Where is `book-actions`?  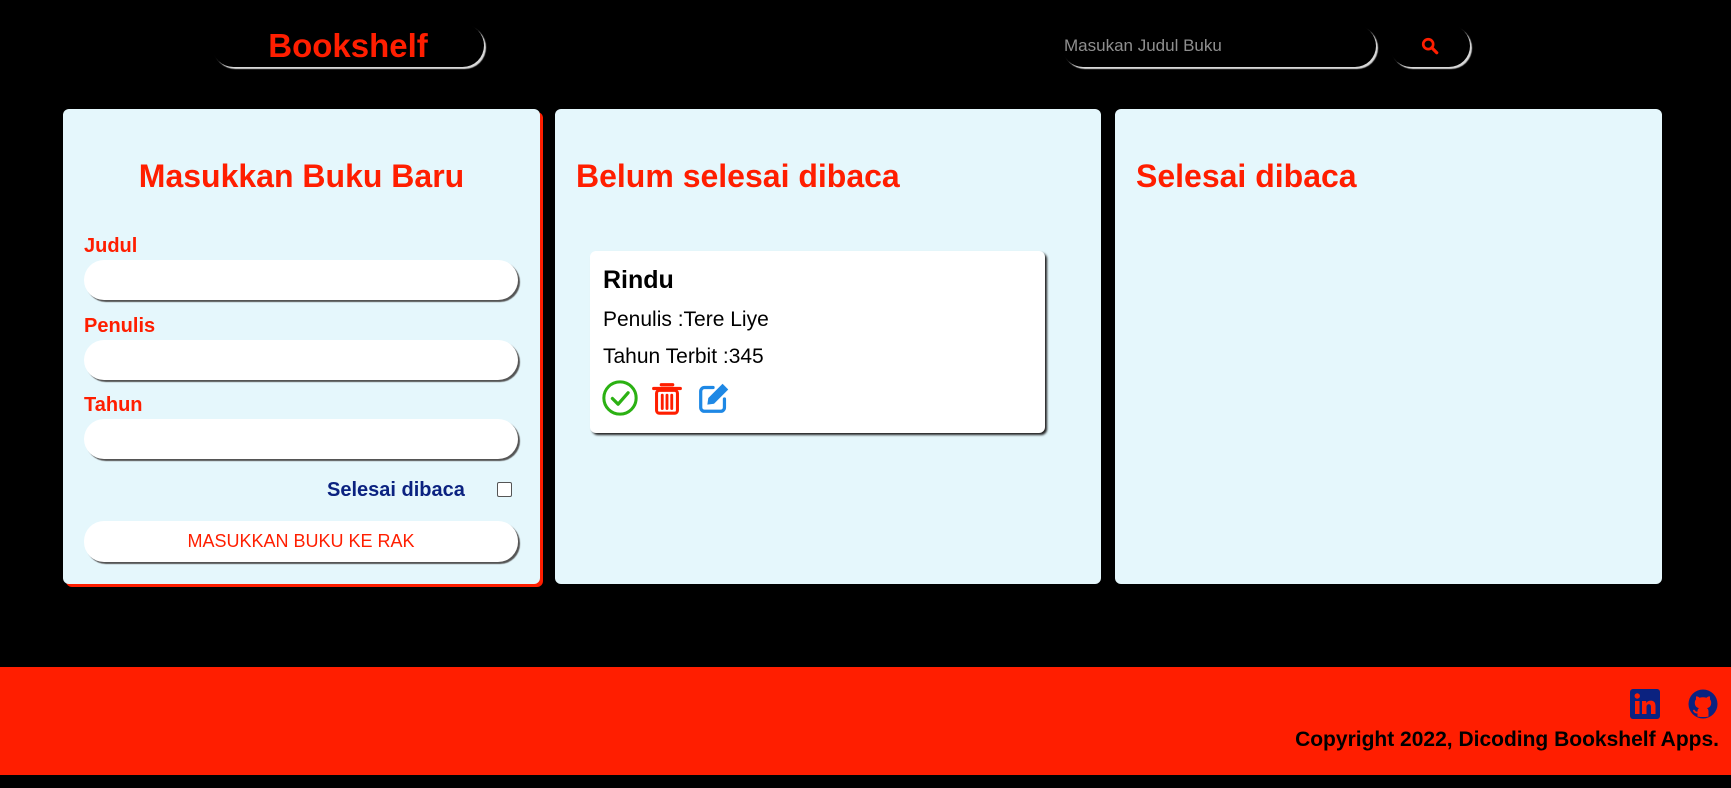
book-actions is located at coordinates (667, 398).